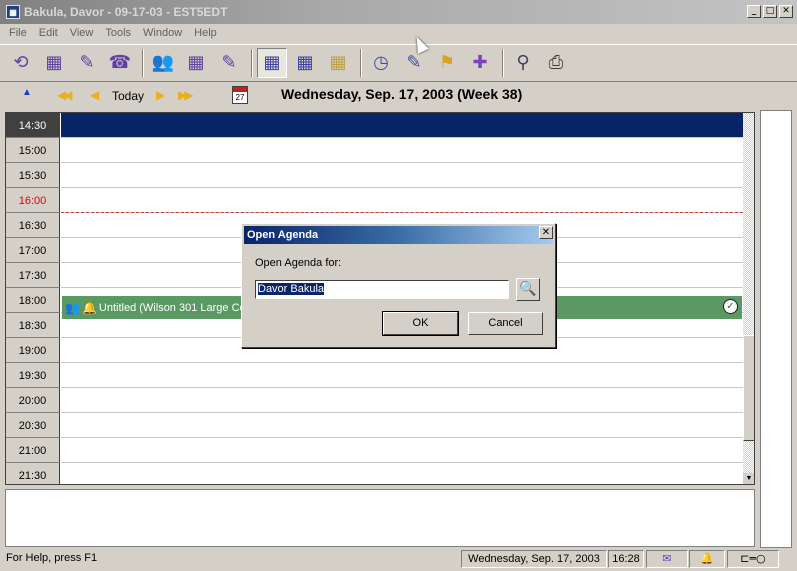 Image resolution: width=797 pixels, height=571 pixels. Describe the element at coordinates (748, 388) in the screenshot. I see `scrollbar-thumb` at that location.